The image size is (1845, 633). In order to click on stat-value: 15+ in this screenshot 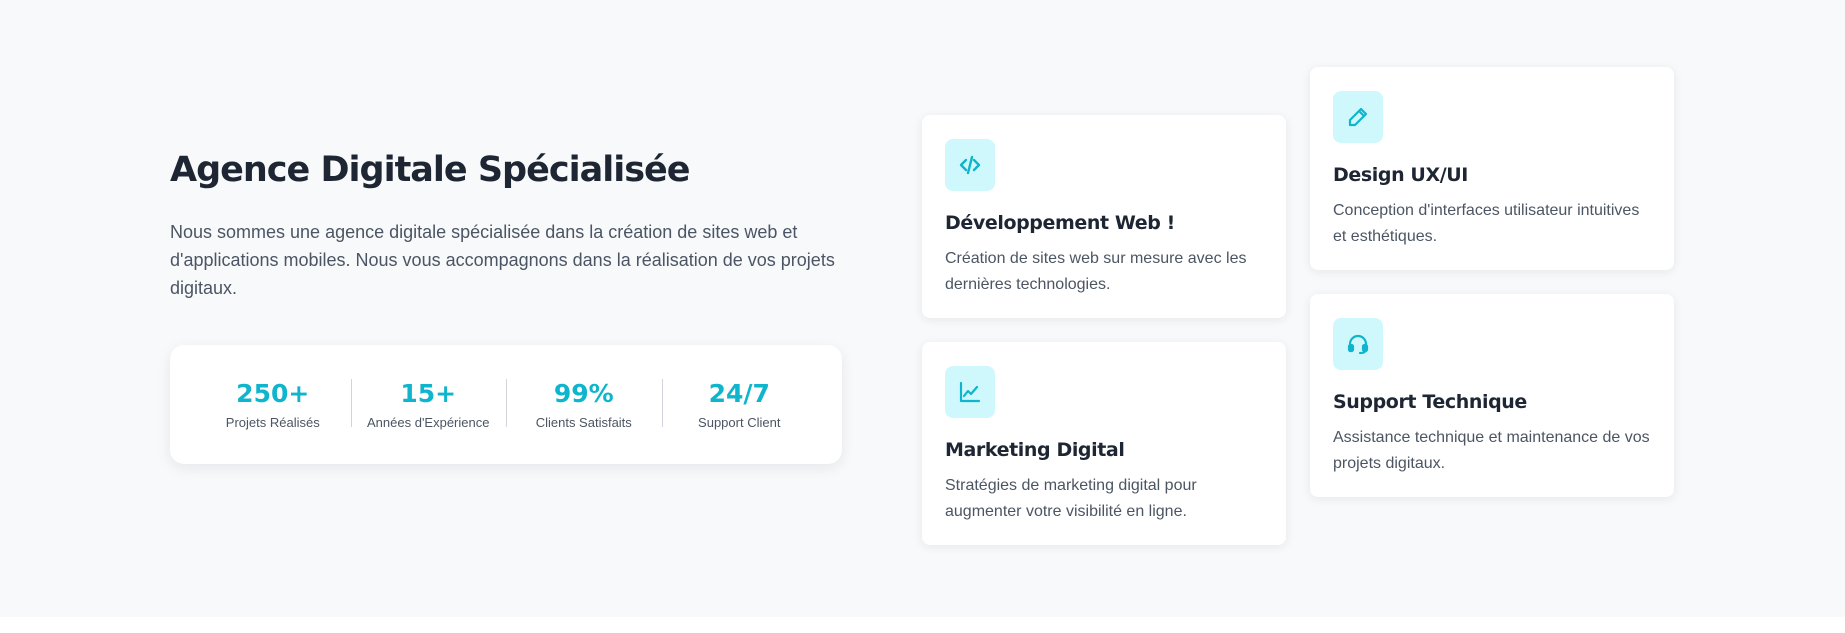, I will do `click(428, 393)`.